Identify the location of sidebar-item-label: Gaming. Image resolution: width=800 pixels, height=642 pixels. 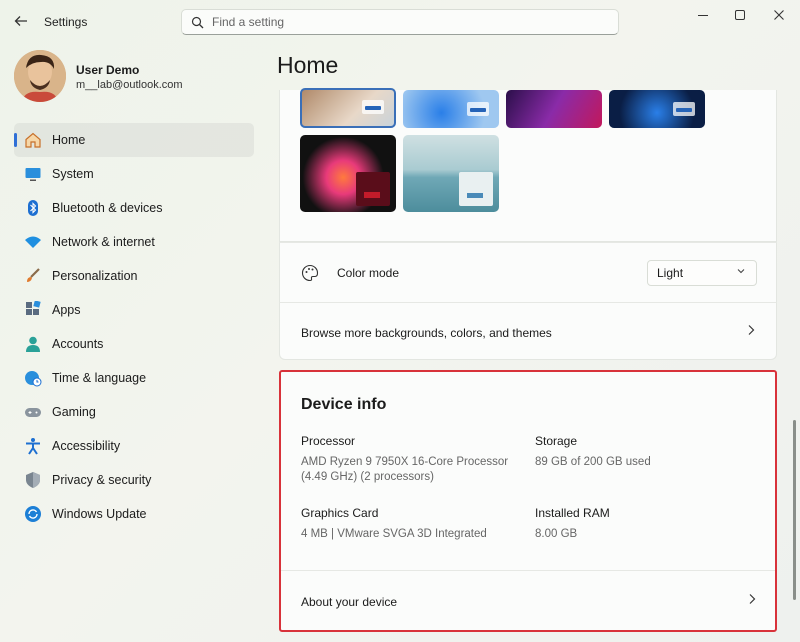
(74, 412).